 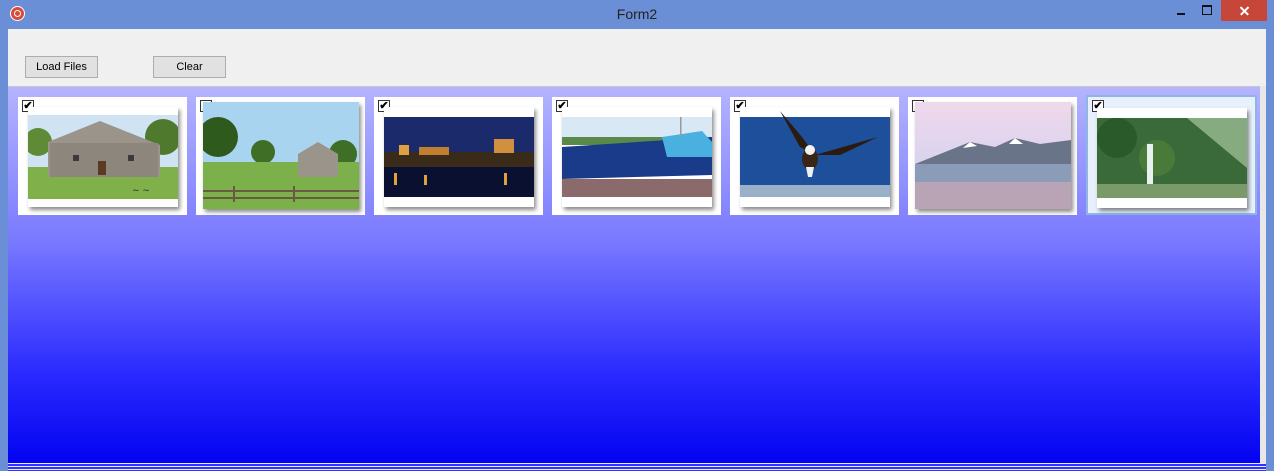 What do you see at coordinates (189, 67) in the screenshot?
I see `clear-button: Clear` at bounding box center [189, 67].